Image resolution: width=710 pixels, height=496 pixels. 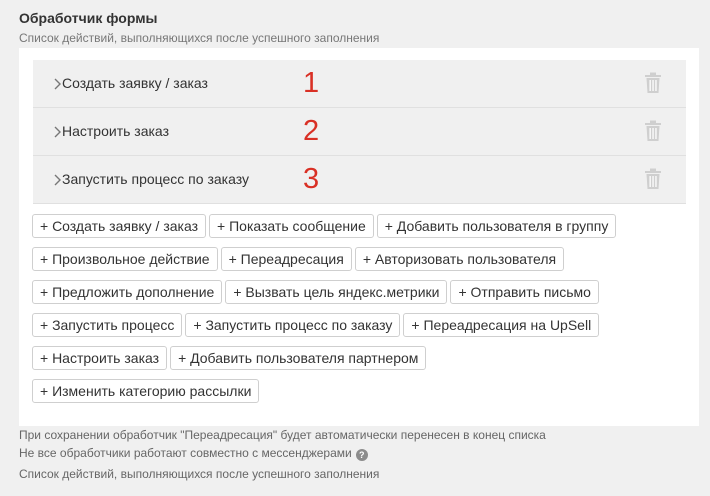 What do you see at coordinates (155, 179) in the screenshot?
I see `action-label: Запустить процесс по заказу` at bounding box center [155, 179].